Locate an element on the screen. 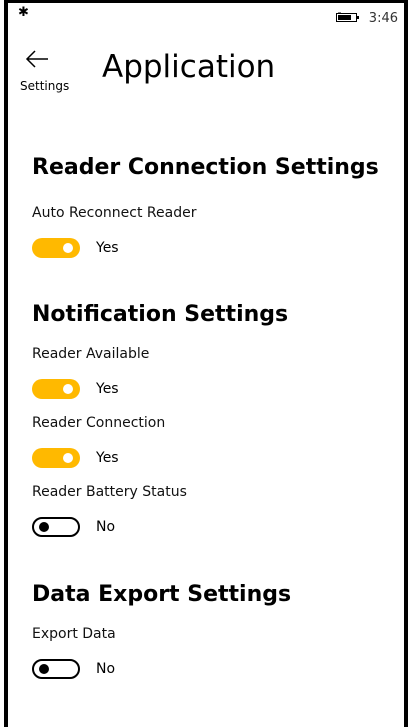 The image size is (412, 727). label-export-data: Export Data is located at coordinates (74, 634).